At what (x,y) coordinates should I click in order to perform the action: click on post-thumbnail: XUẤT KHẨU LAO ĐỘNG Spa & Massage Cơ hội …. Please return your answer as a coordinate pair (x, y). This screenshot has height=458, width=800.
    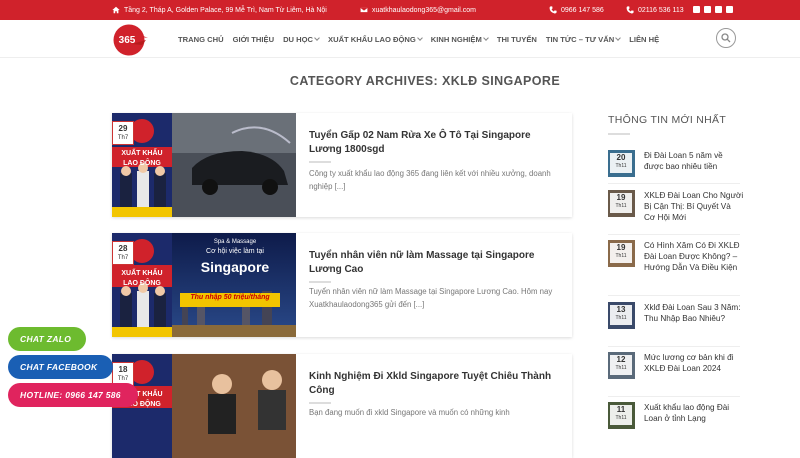
    Looking at the image, I should click on (204, 285).